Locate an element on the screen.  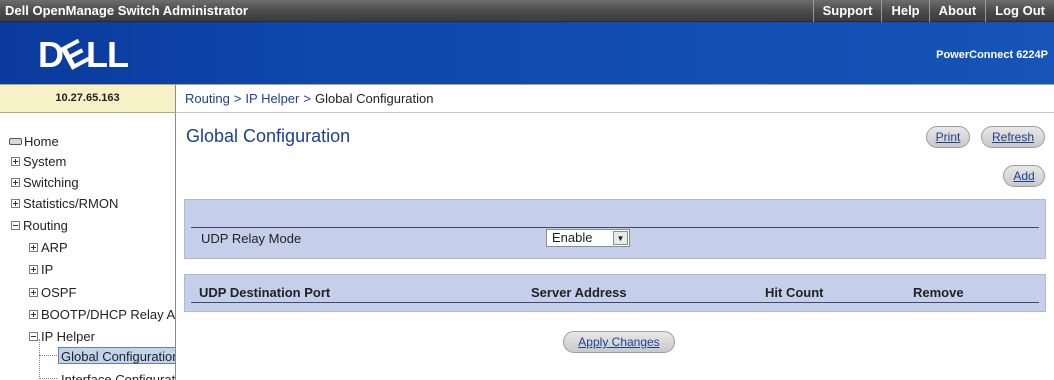
breadcrumb-routing: Routing is located at coordinates (207, 98).